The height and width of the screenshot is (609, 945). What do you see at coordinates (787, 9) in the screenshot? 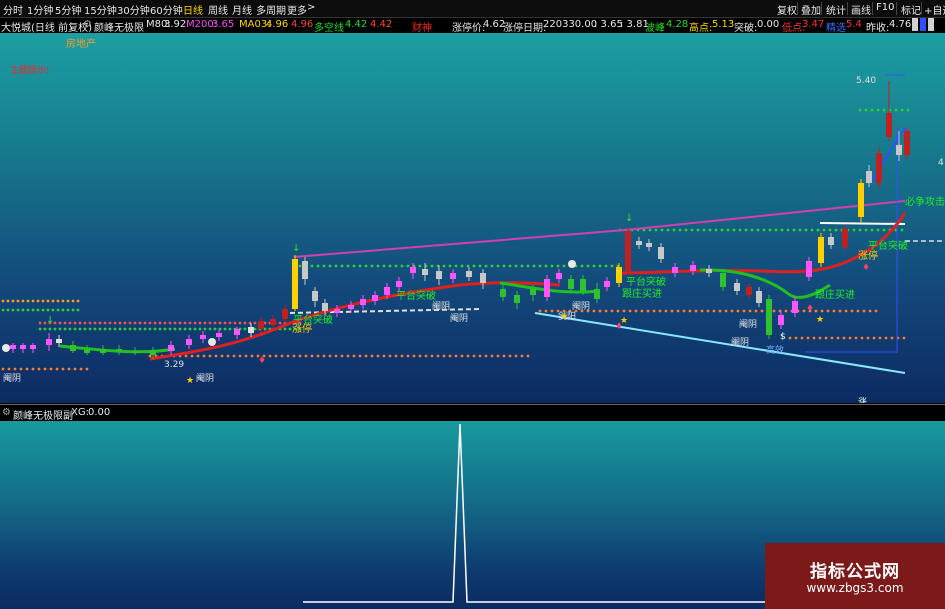
I see `fuquan-button: 复权` at bounding box center [787, 9].